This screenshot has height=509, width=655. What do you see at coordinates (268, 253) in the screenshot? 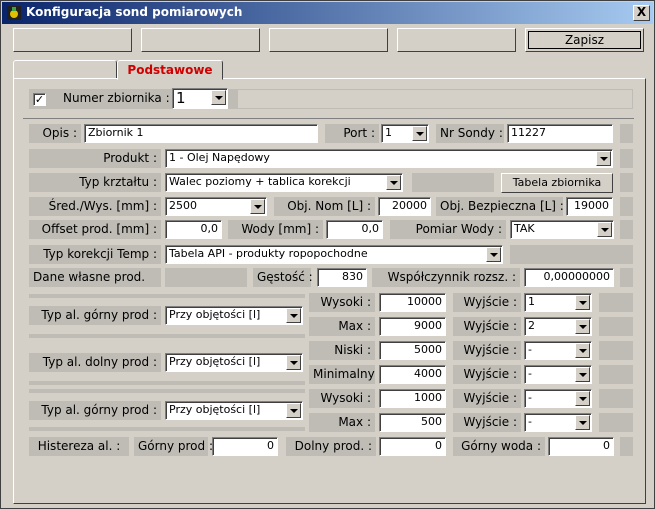
I see `korekcja-value: Tabela API - produkty ropopochodne` at bounding box center [268, 253].